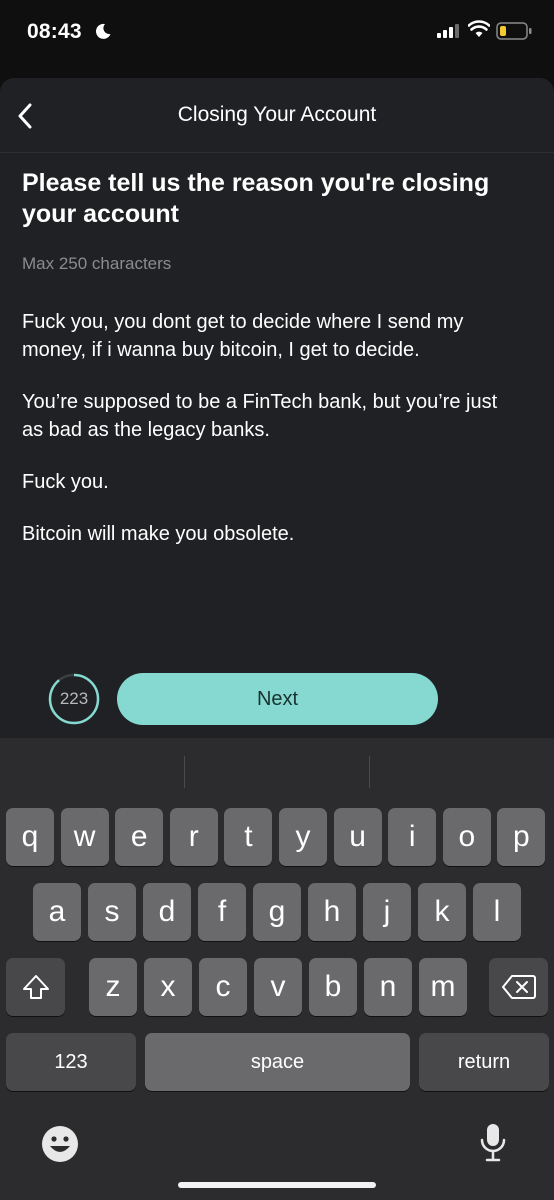 This screenshot has height=1200, width=554. I want to click on key-label: g, so click(277, 911).